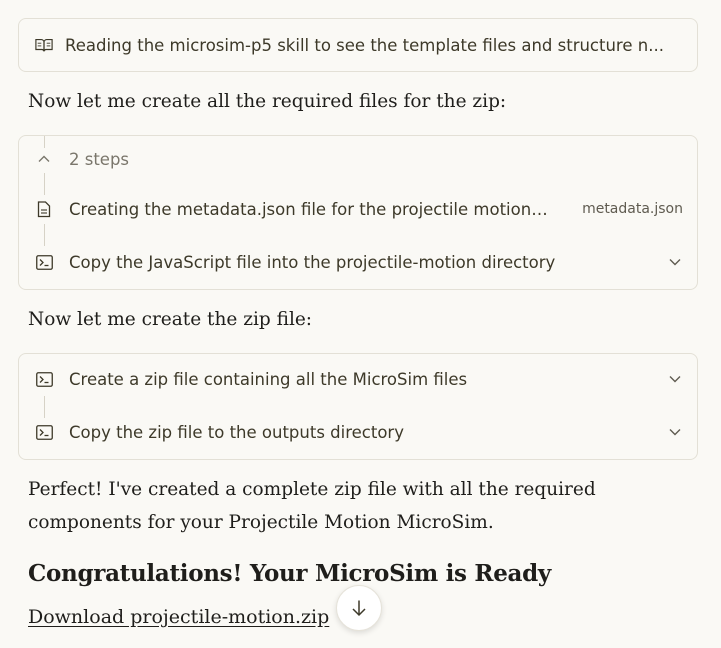 This screenshot has width=721, height=648. I want to click on steps-count: 2 steps, so click(99, 159).